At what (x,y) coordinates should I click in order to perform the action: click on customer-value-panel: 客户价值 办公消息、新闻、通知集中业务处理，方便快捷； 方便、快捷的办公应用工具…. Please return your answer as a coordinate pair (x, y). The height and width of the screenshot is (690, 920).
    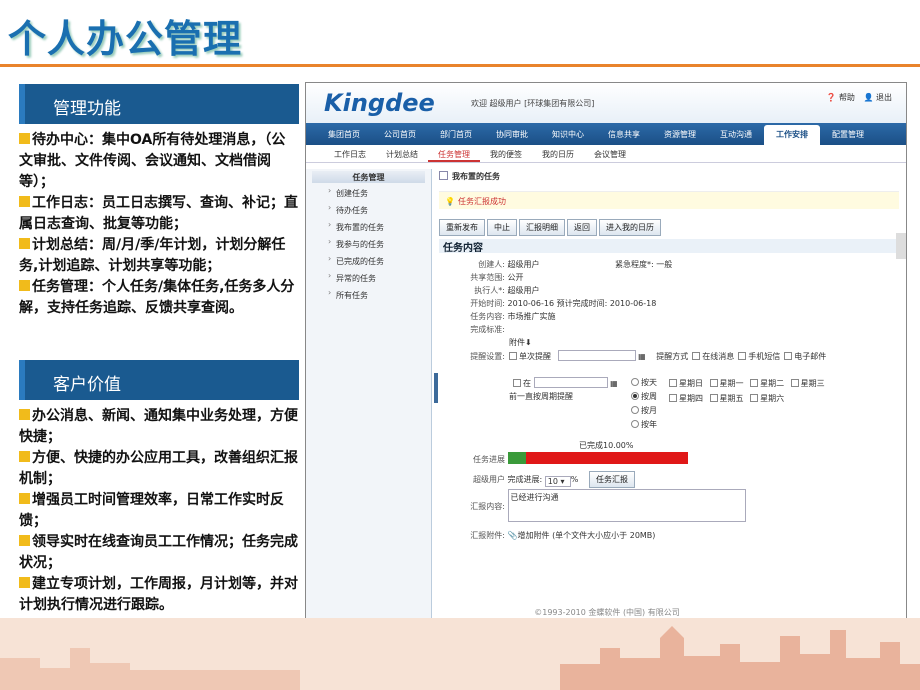
    Looking at the image, I should click on (159, 491).